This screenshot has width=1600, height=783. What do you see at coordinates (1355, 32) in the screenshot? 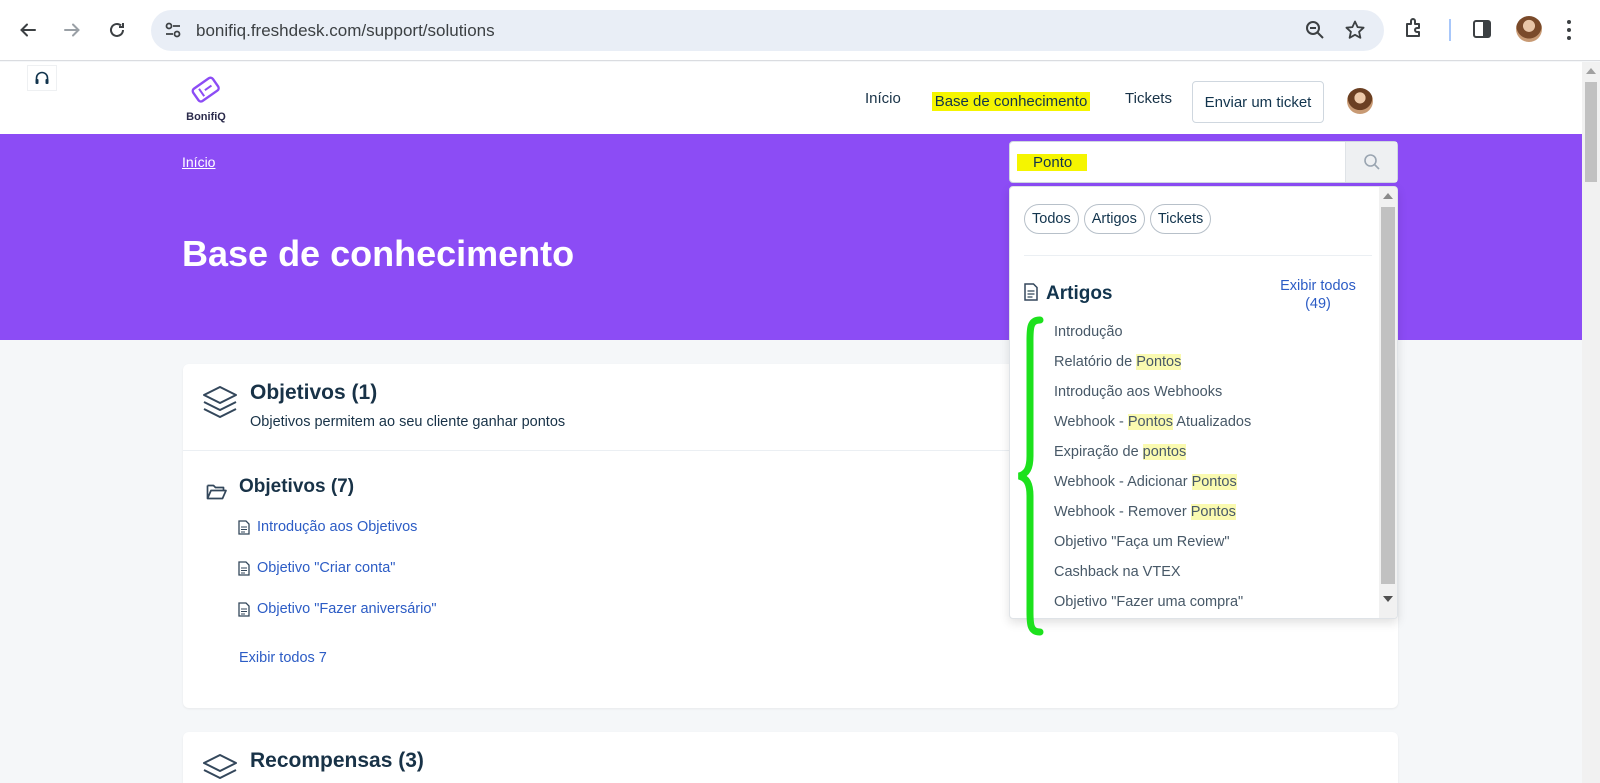
I see `bookmark-star-icon` at bounding box center [1355, 32].